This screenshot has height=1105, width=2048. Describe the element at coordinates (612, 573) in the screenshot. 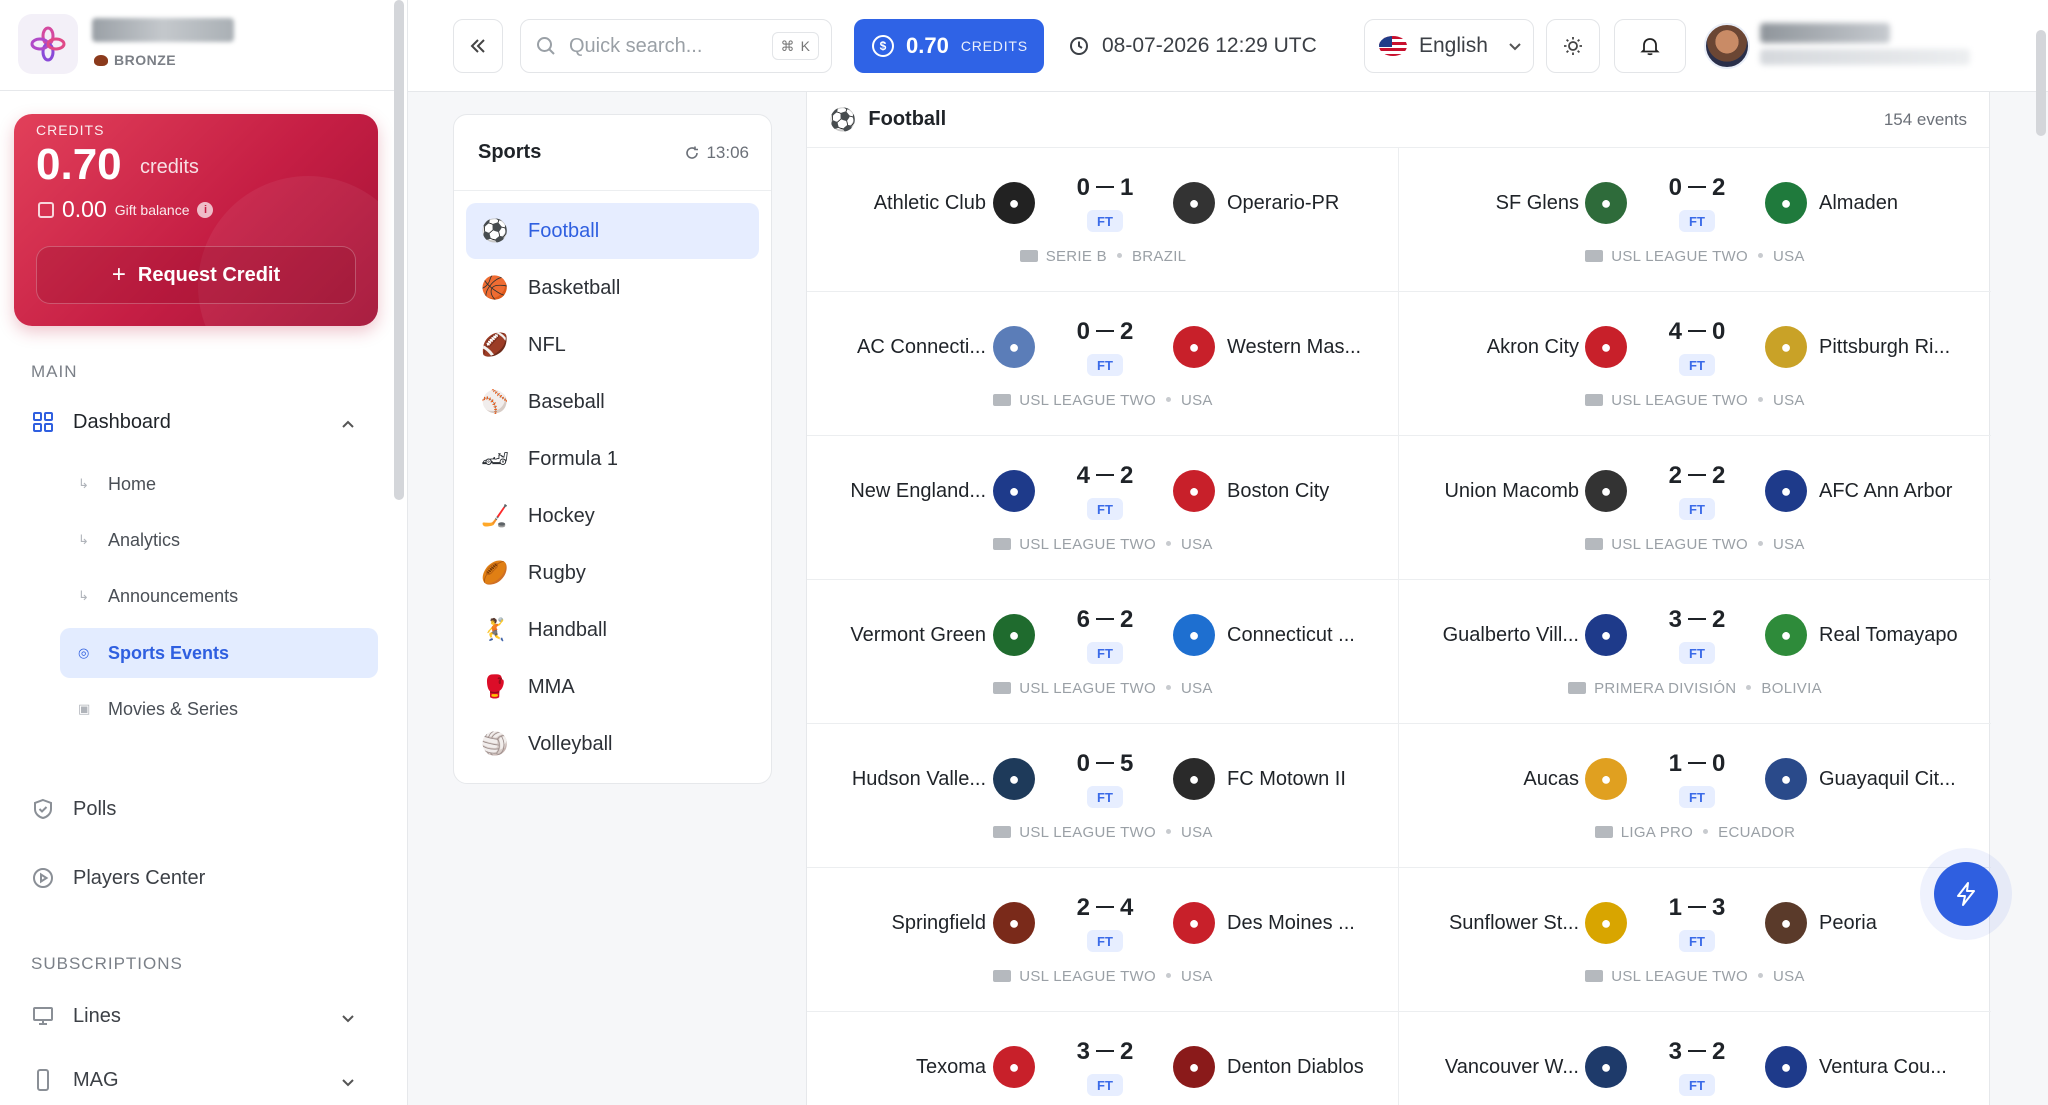

I see `sport-item-rugby: 🏉 Rugby` at that location.